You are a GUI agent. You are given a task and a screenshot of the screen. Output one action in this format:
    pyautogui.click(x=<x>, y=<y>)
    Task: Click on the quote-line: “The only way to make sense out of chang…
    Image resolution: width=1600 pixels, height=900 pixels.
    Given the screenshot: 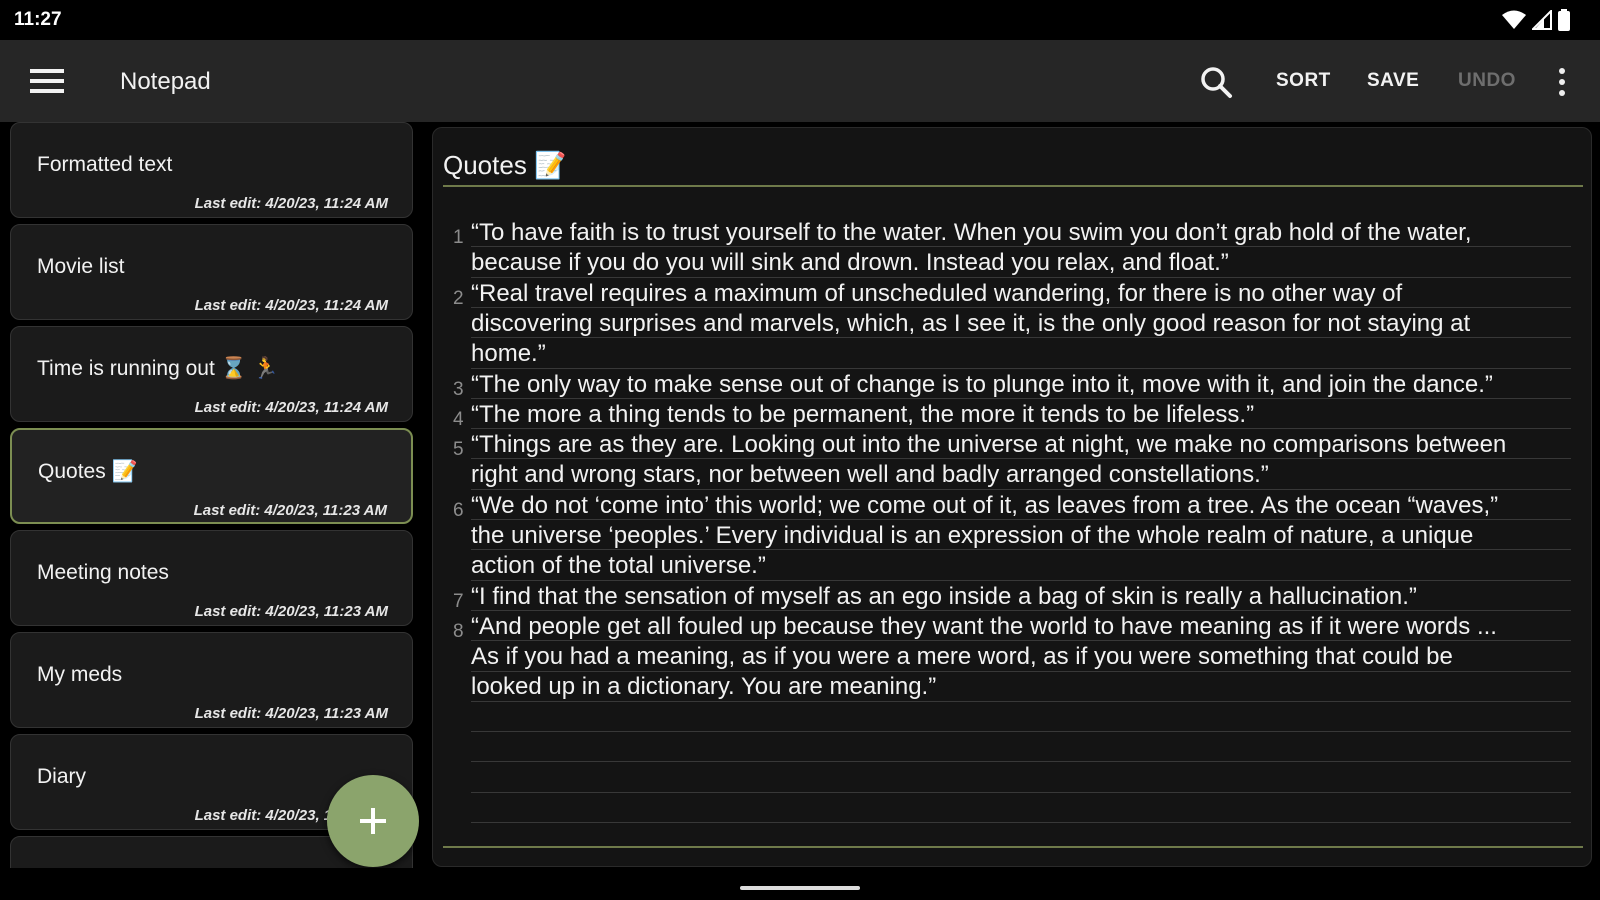 What is the action you would take?
    pyautogui.click(x=982, y=384)
    